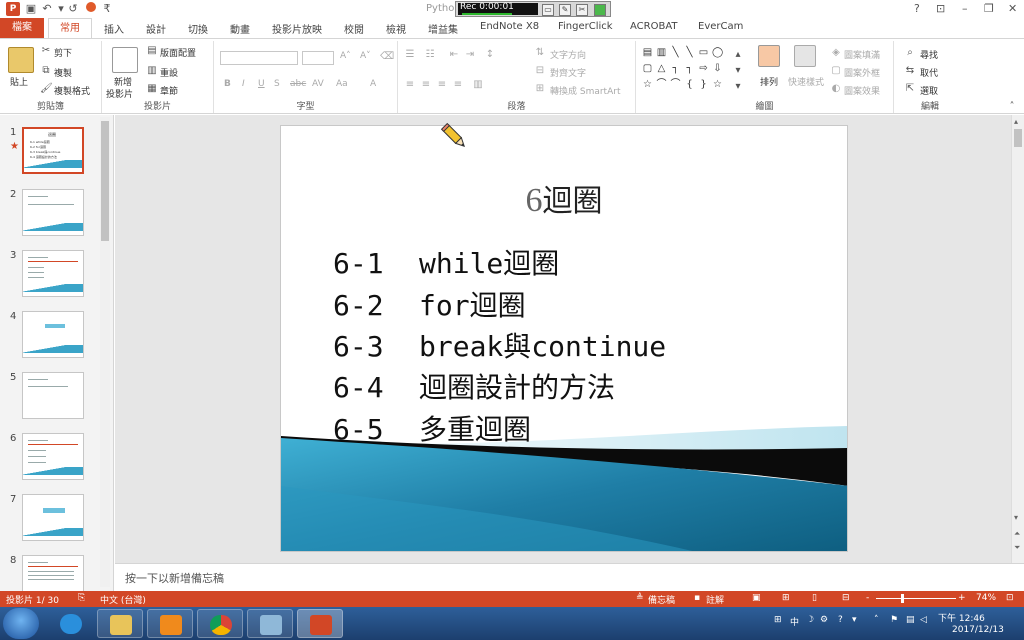 The width and height of the screenshot is (1024, 640). Describe the element at coordinates (243, 84) in the screenshot. I see `italic-button: I` at that location.